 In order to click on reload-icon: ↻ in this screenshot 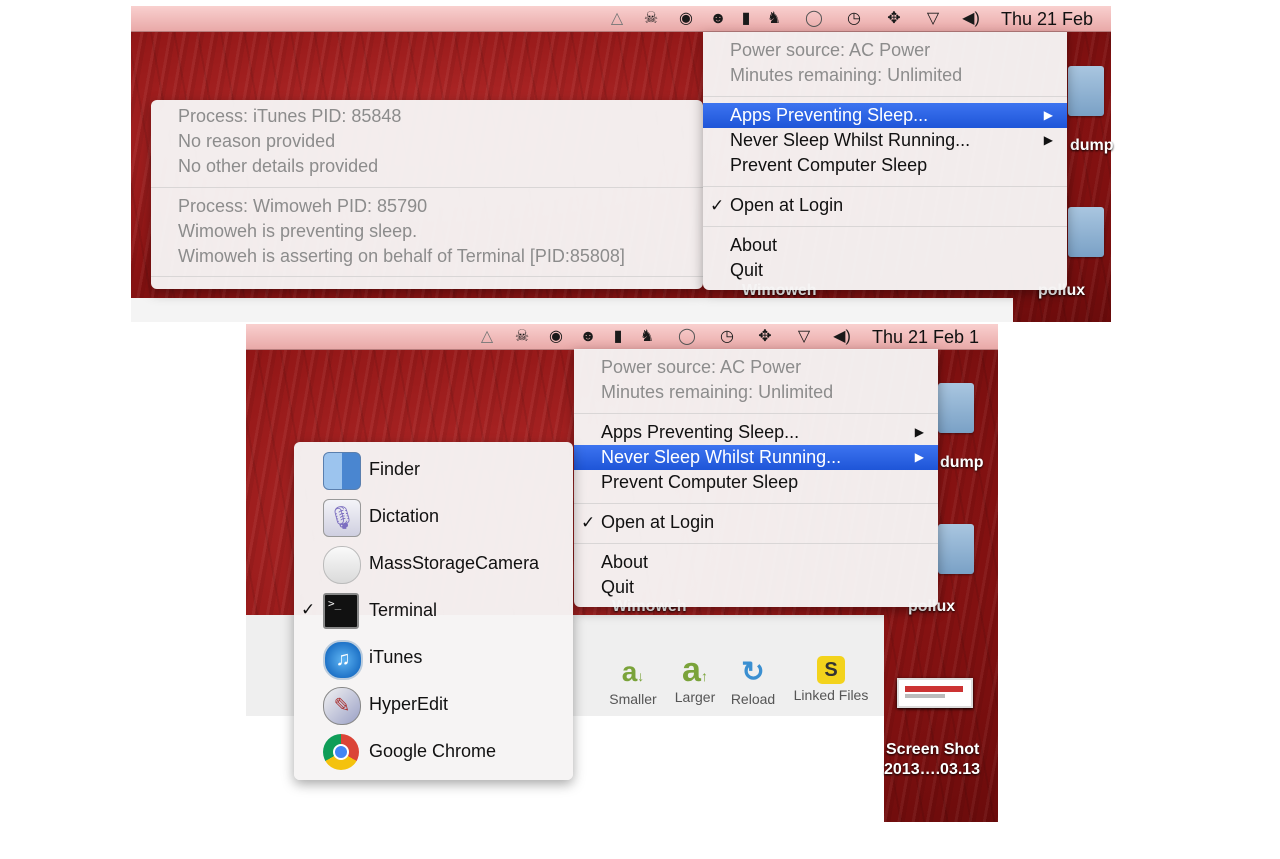, I will do `click(753, 671)`.